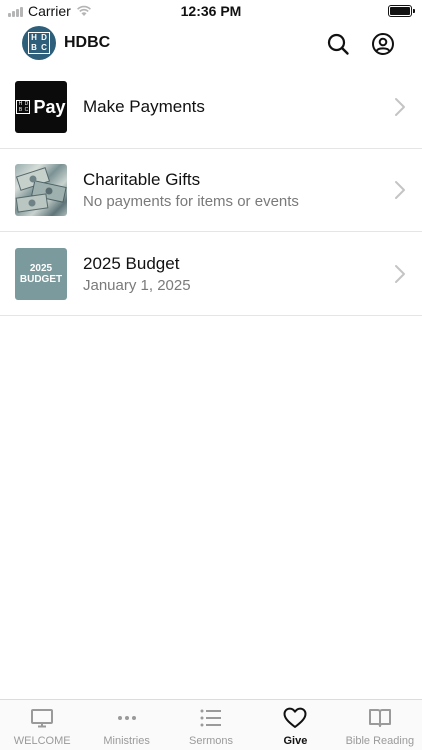 The width and height of the screenshot is (422, 750). I want to click on charitable-gifts-thumbnail, so click(41, 190).